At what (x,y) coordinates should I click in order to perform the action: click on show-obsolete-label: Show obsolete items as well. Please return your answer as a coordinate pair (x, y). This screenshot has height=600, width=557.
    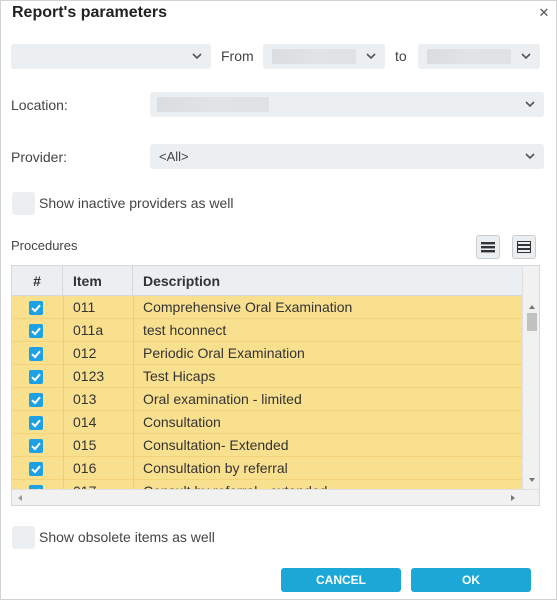
    Looking at the image, I should click on (127, 537).